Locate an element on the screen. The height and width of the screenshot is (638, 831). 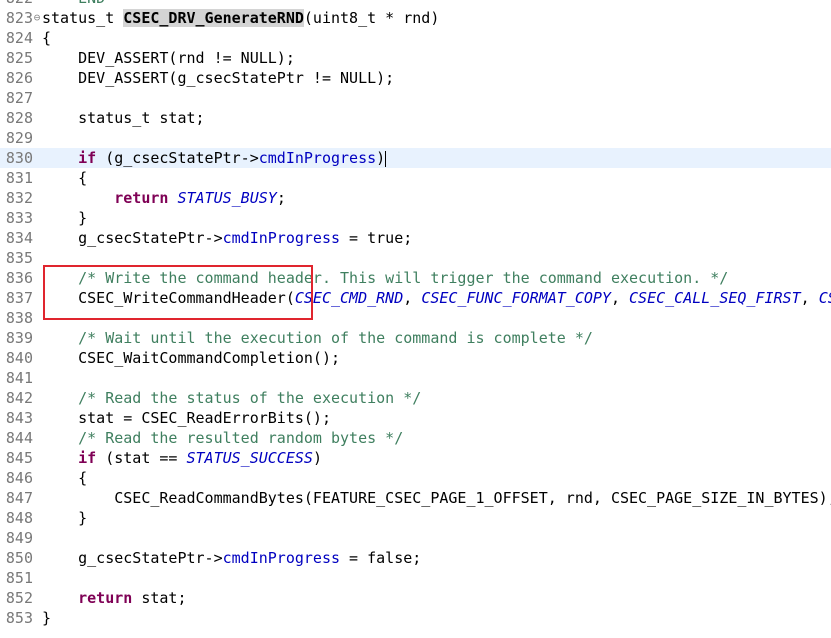
code-token: if is located at coordinates (87, 158).